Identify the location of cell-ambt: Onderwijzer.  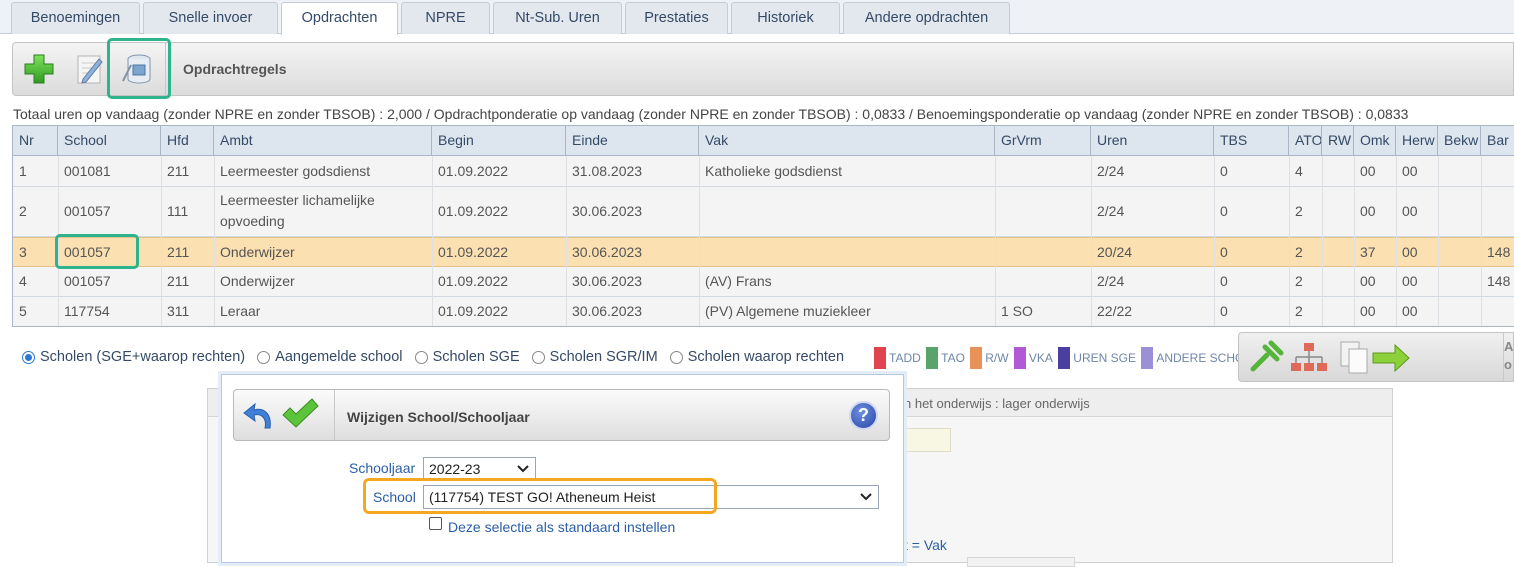
(257, 281).